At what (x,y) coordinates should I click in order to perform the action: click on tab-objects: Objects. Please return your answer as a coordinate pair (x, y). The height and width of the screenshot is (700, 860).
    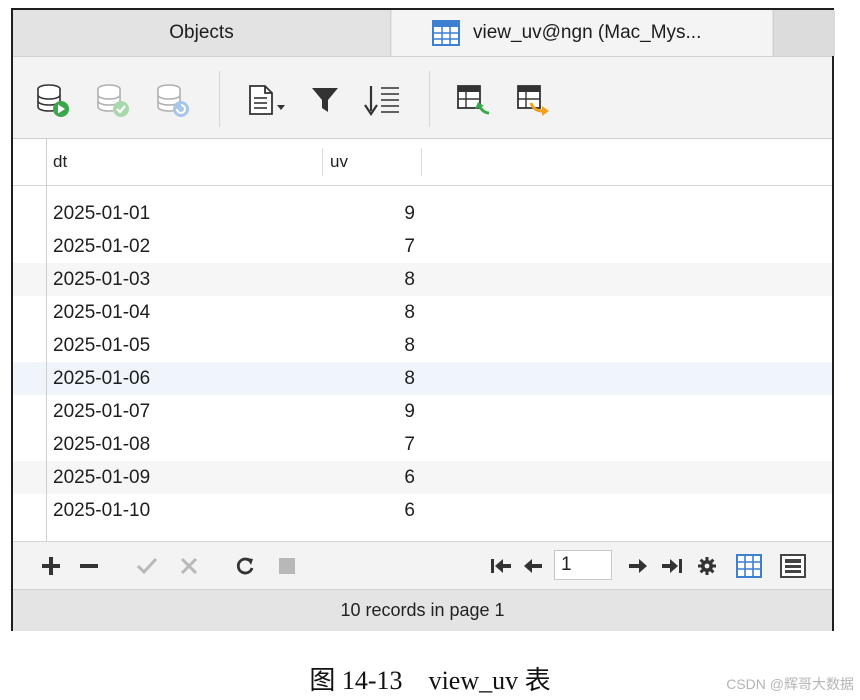
    Looking at the image, I should click on (202, 33).